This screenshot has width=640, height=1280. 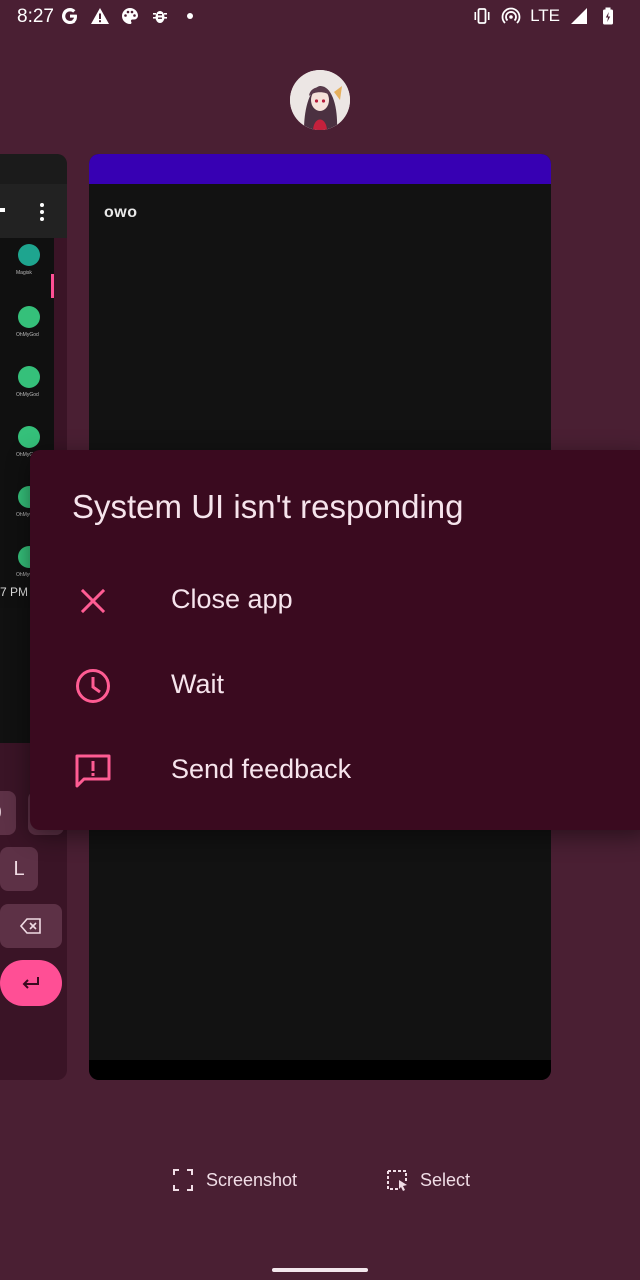 What do you see at coordinates (261, 769) in the screenshot?
I see `send-feedback-label: Send feedback` at bounding box center [261, 769].